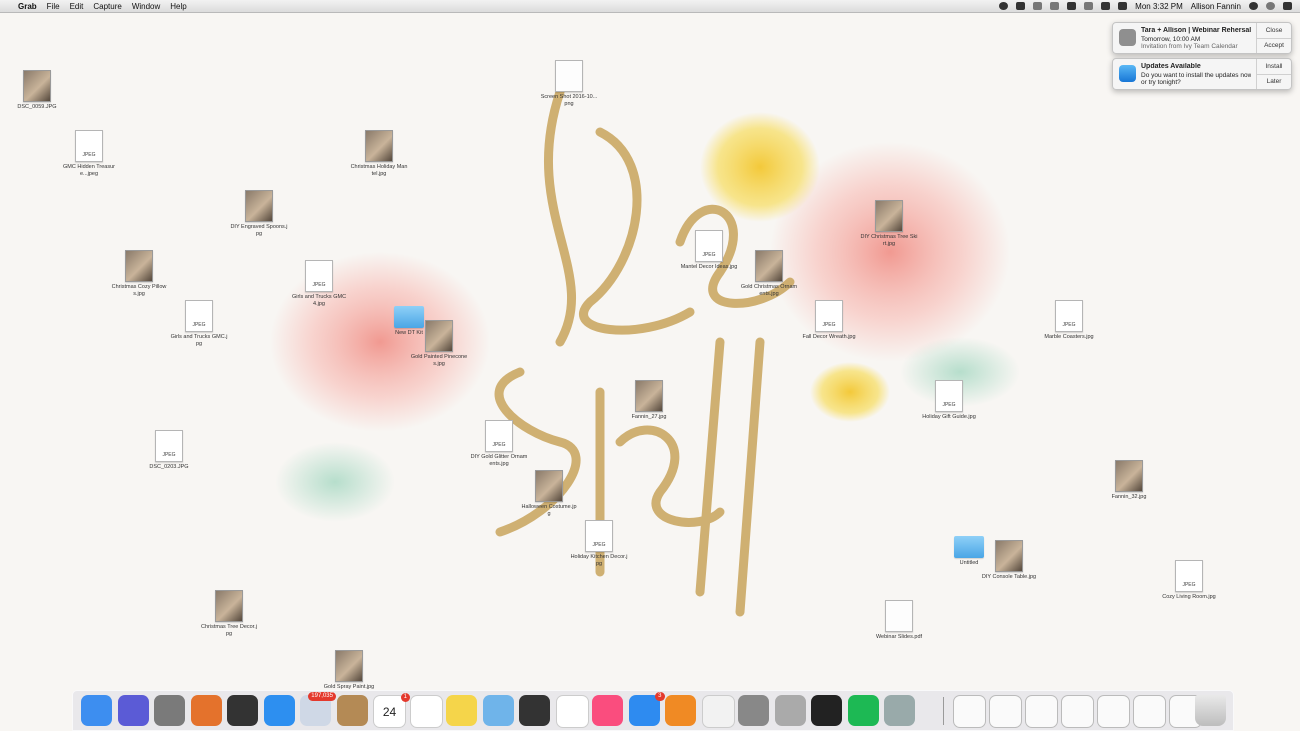  What do you see at coordinates (899, 628) in the screenshot?
I see `desktop-file-icon: Webinar Slides.pdf` at bounding box center [899, 628].